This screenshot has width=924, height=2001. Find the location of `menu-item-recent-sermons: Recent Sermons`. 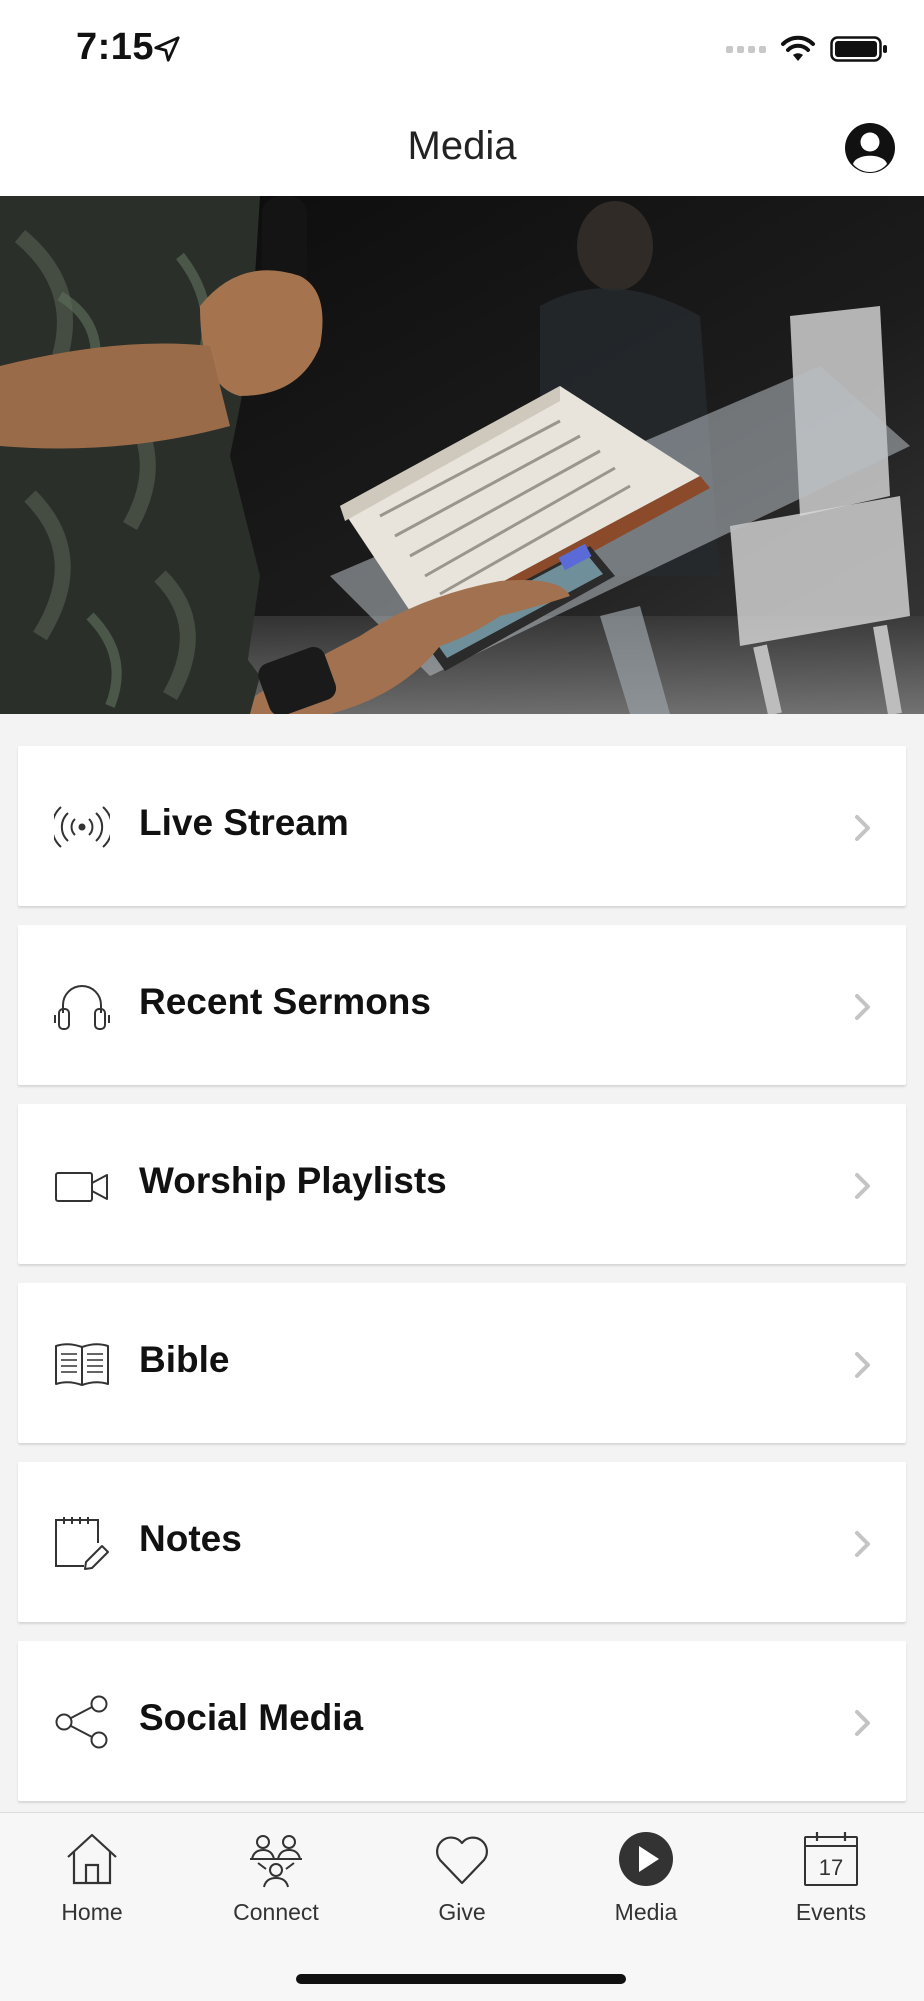

menu-item-recent-sermons: Recent Sermons is located at coordinates (462, 1005).